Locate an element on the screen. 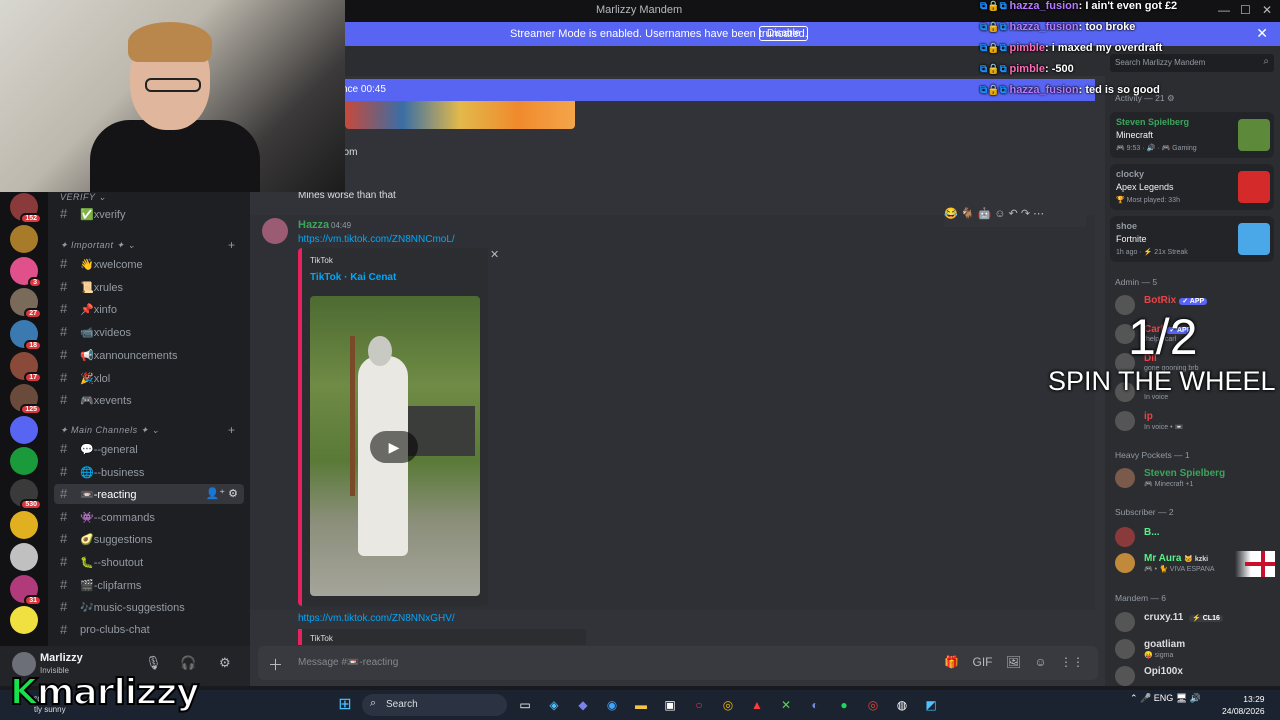 The height and width of the screenshot is (720, 1280). store-icon: ▣ is located at coordinates (670, 705).